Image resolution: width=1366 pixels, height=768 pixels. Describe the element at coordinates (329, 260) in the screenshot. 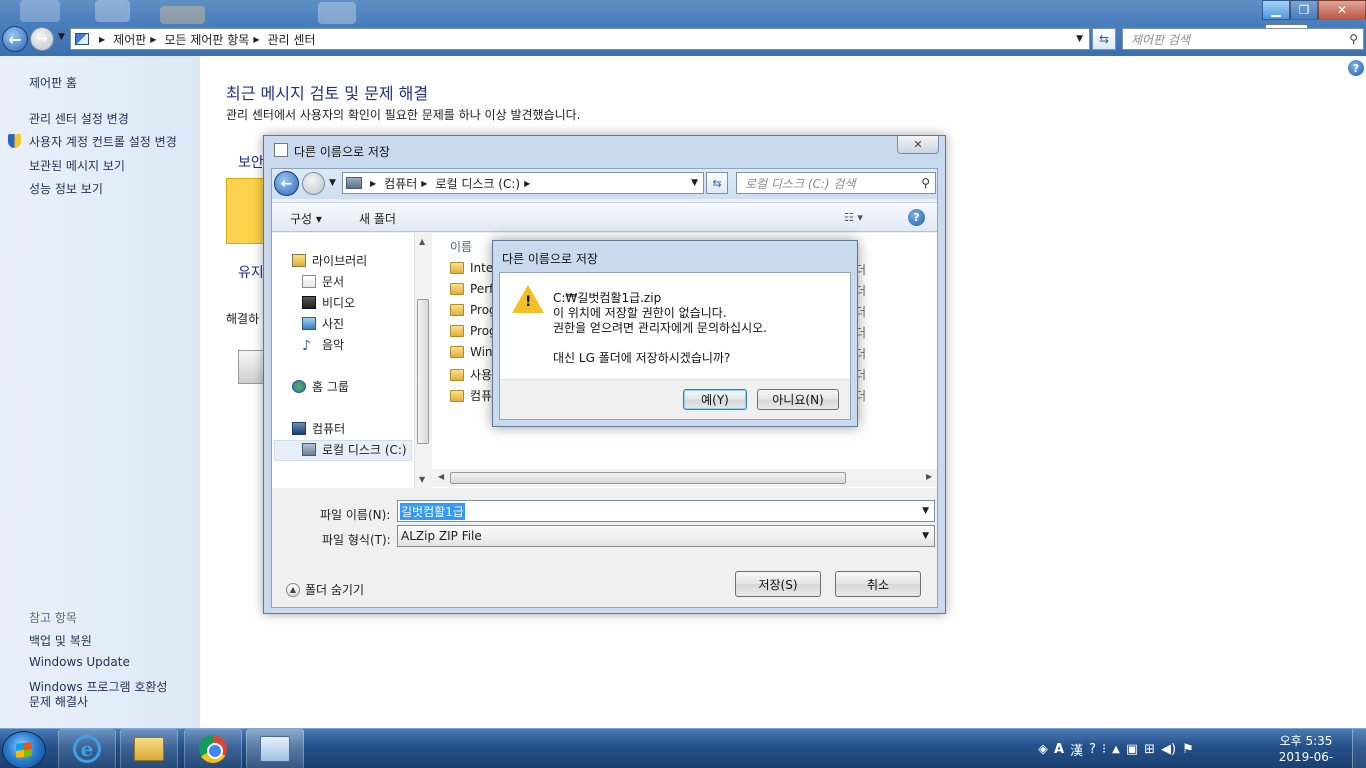

I see `tree-item-libraries: 라이브러리` at that location.